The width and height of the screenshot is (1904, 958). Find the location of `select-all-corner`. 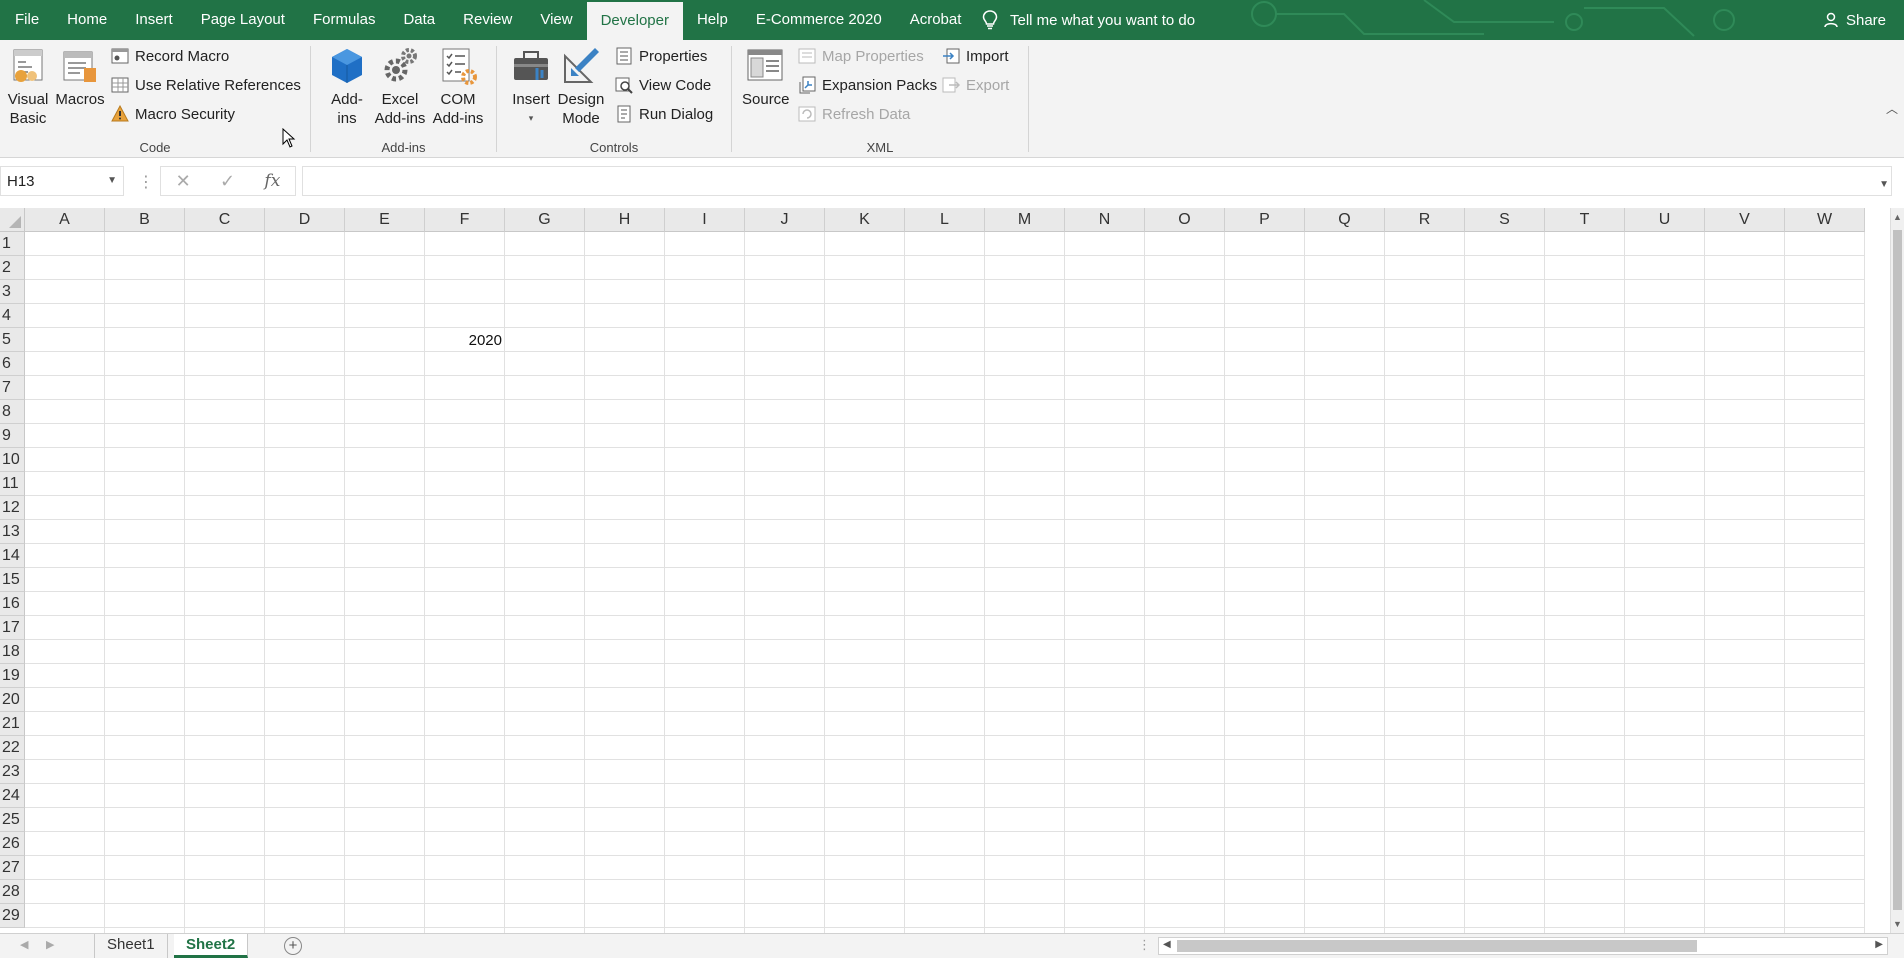

select-all-corner is located at coordinates (12, 220).